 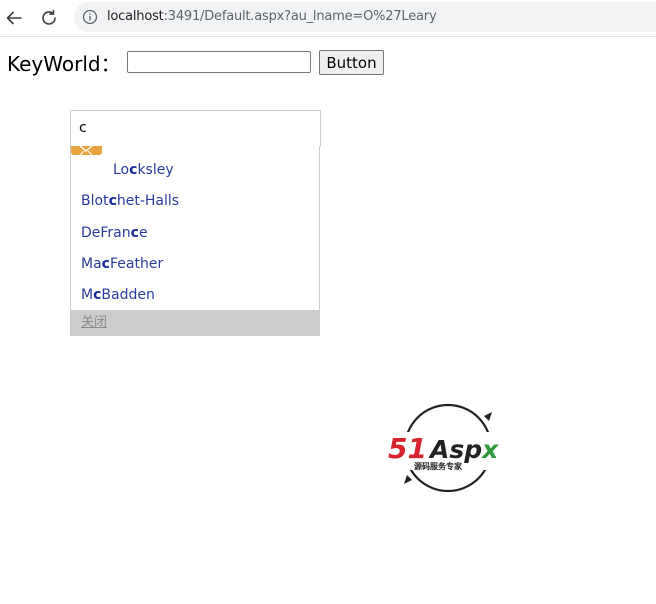 I want to click on logo-tagline: 源码服务专家, so click(x=438, y=466).